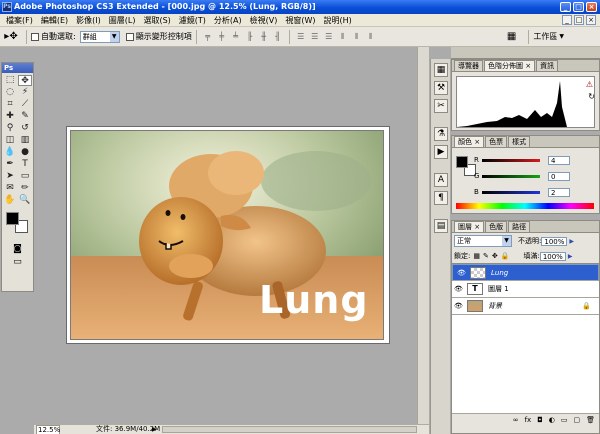 The image size is (600, 434). I want to click on character-panel-icon: A, so click(441, 180).